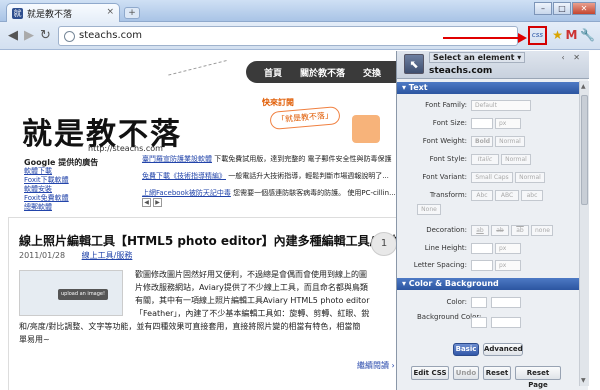 The width and height of the screenshot is (600, 390). Describe the element at coordinates (538, 377) in the screenshot. I see `reset-page-button: Reset Page` at that location.